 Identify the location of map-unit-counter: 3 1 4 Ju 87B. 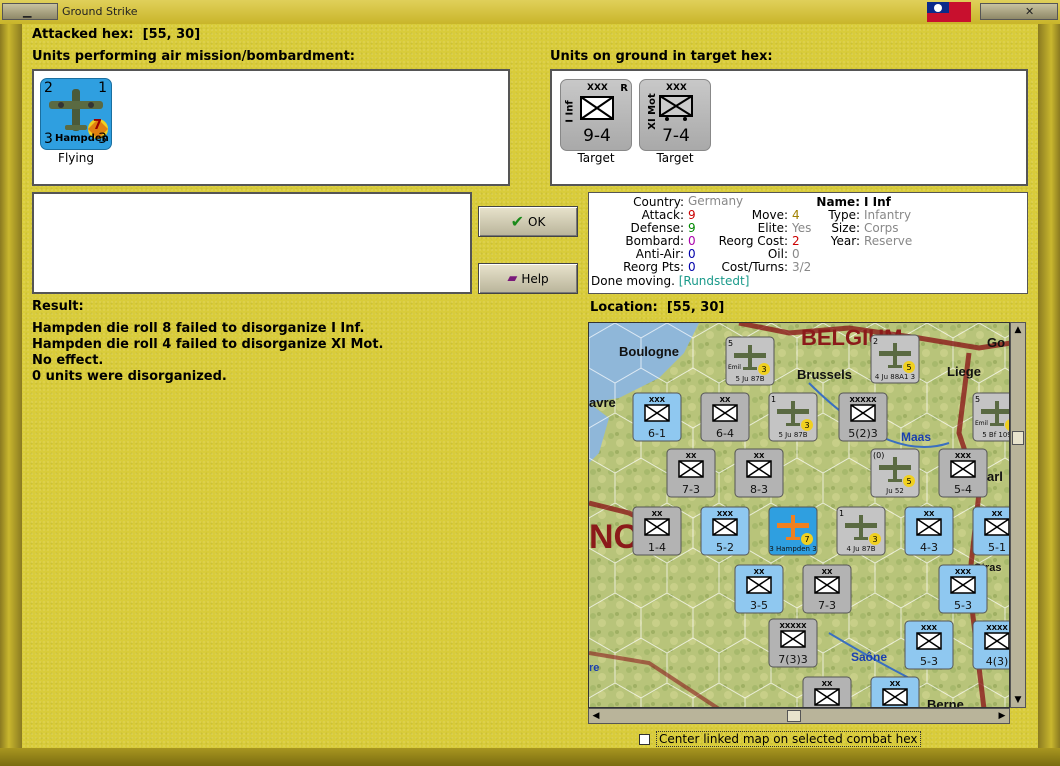
(861, 531).